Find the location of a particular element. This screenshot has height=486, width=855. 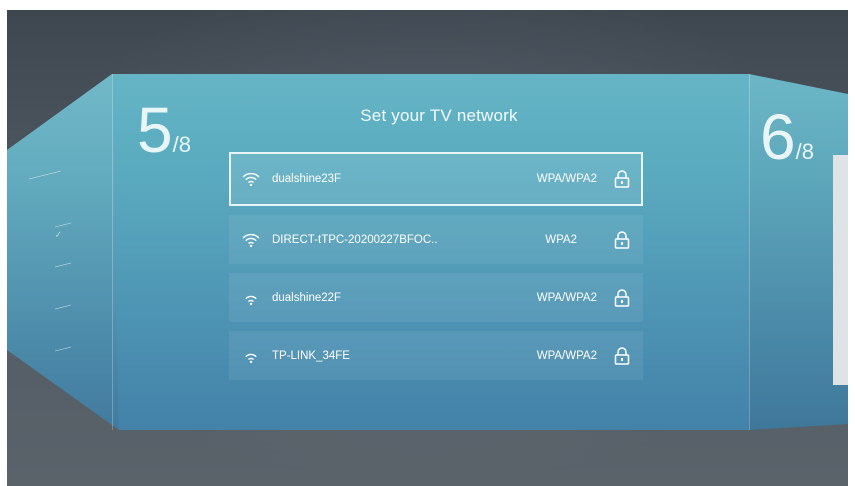

step-counter-next: 6/8 is located at coordinates (787, 137).